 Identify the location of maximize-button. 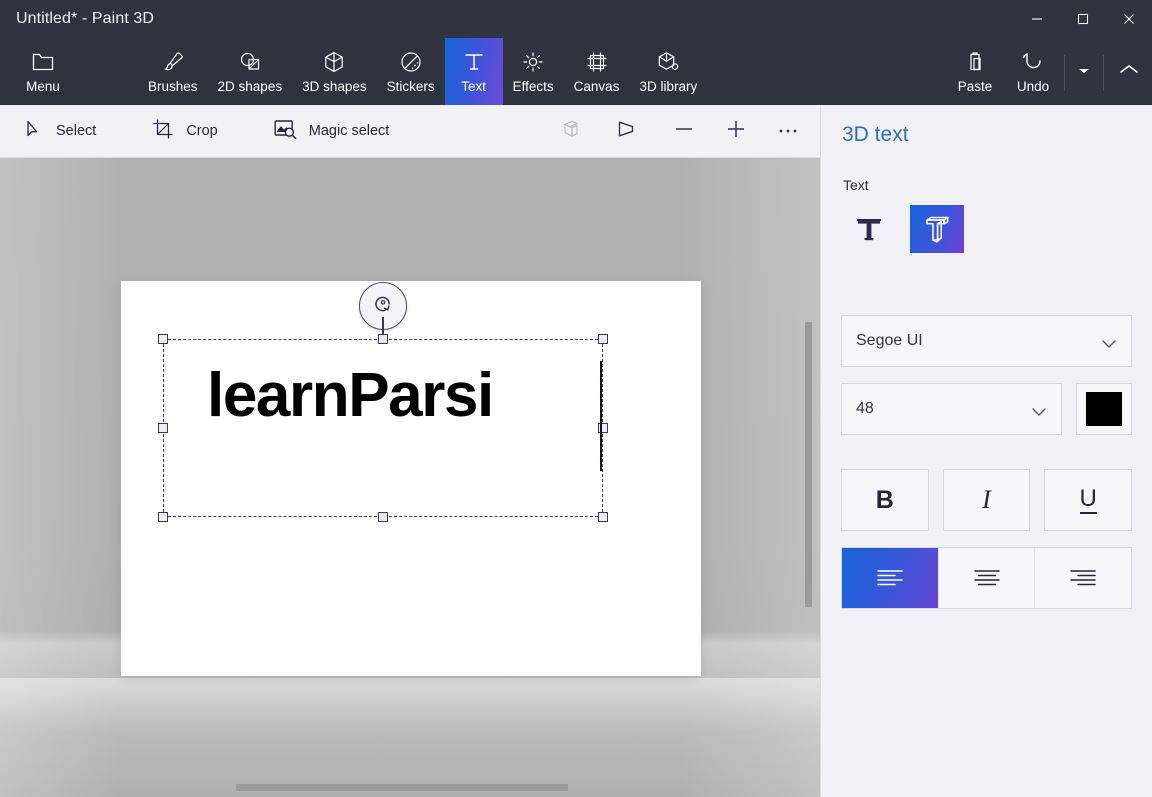
(1083, 19).